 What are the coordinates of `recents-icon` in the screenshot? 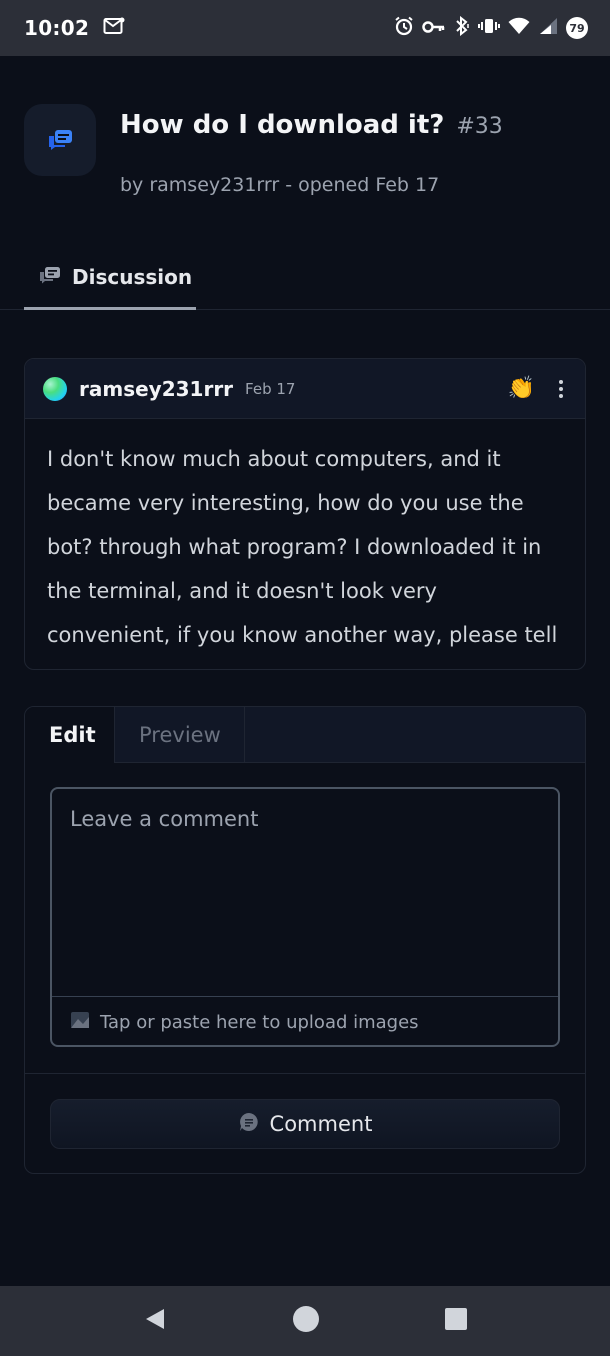 It's located at (456, 1321).